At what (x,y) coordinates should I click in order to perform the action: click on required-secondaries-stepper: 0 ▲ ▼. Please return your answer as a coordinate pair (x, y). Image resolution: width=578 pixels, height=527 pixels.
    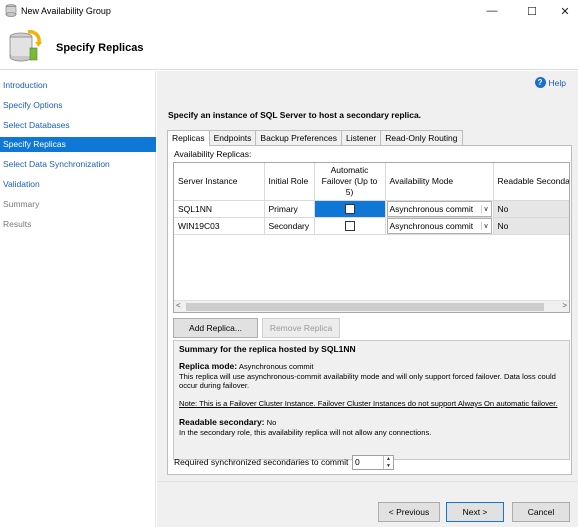
    Looking at the image, I should click on (373, 462).